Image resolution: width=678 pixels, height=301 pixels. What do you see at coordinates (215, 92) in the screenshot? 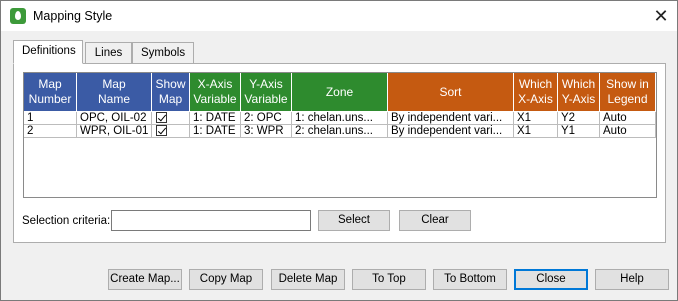
I see `column-header-x-axis-variable: X-Axis Variable` at bounding box center [215, 92].